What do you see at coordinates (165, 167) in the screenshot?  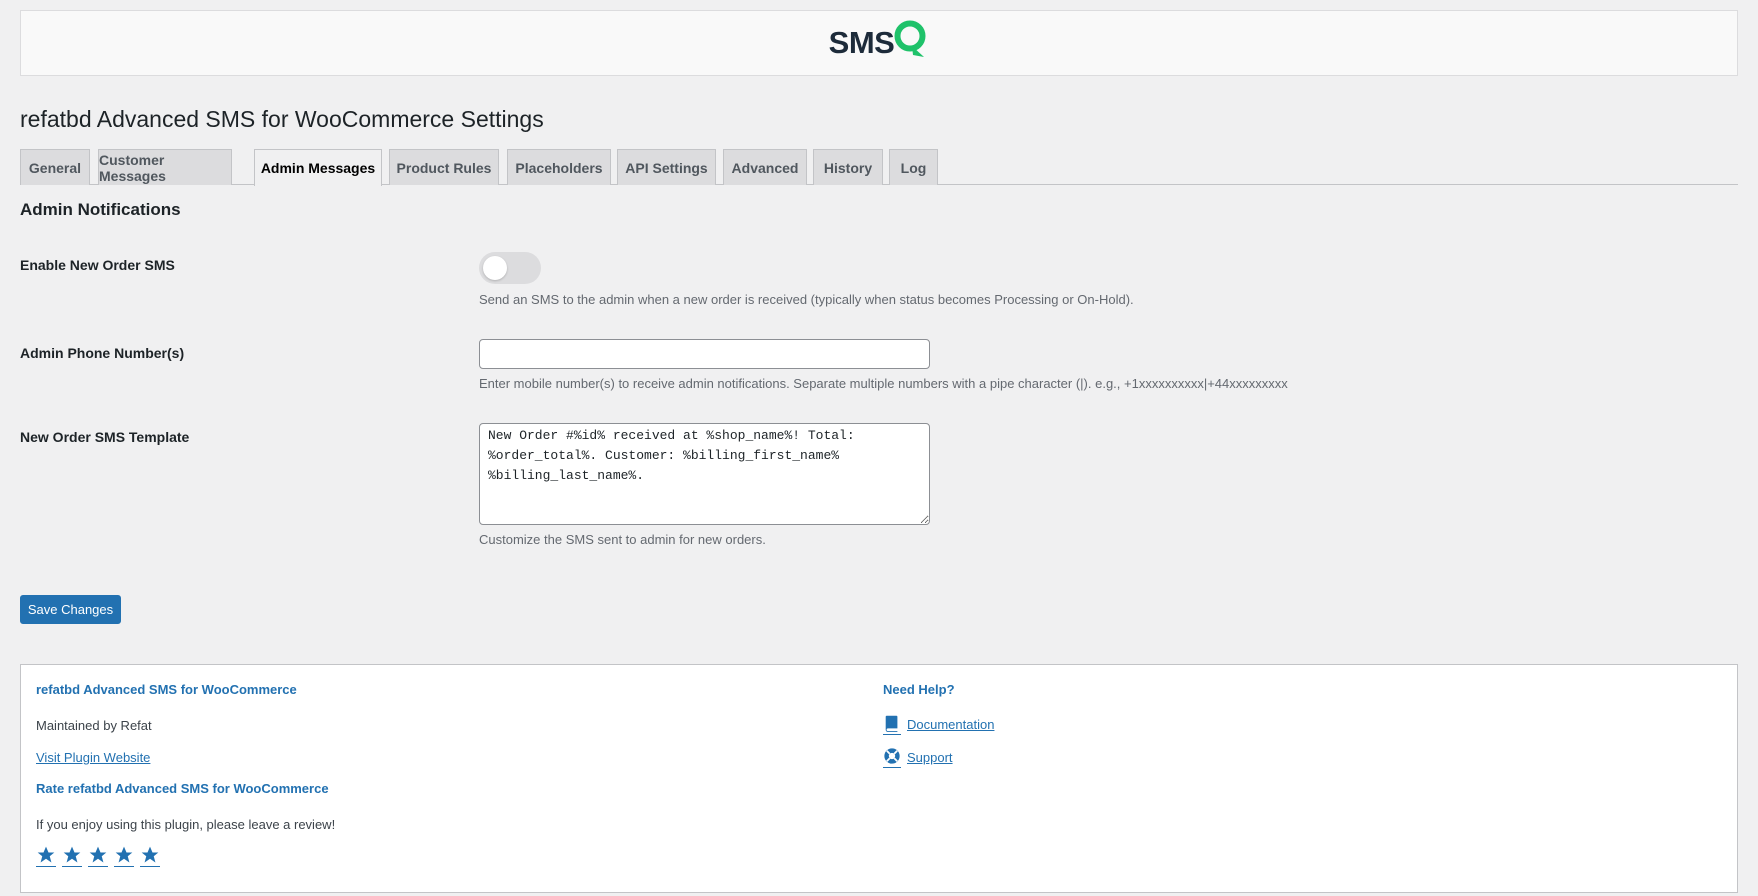 I see `tab-customer-messages: Customer Messages` at bounding box center [165, 167].